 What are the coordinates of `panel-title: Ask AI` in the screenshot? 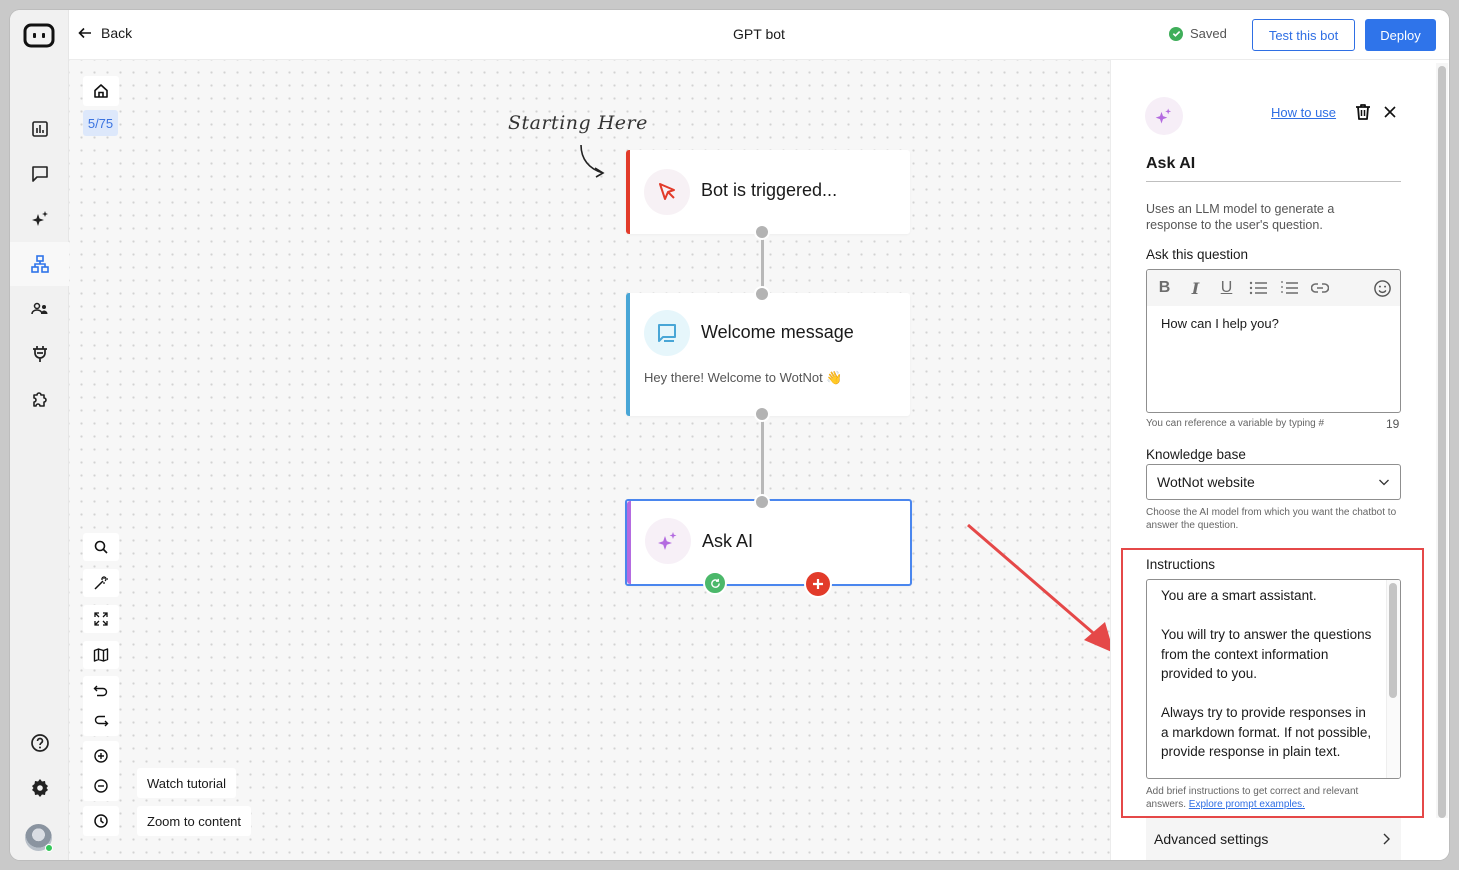 It's located at (1273, 168).